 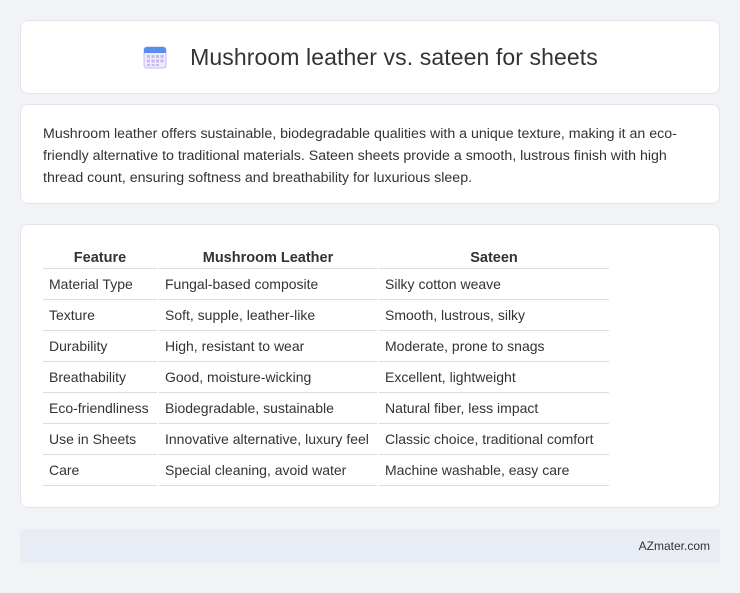 I want to click on cell-feature: Care, so click(x=100, y=470).